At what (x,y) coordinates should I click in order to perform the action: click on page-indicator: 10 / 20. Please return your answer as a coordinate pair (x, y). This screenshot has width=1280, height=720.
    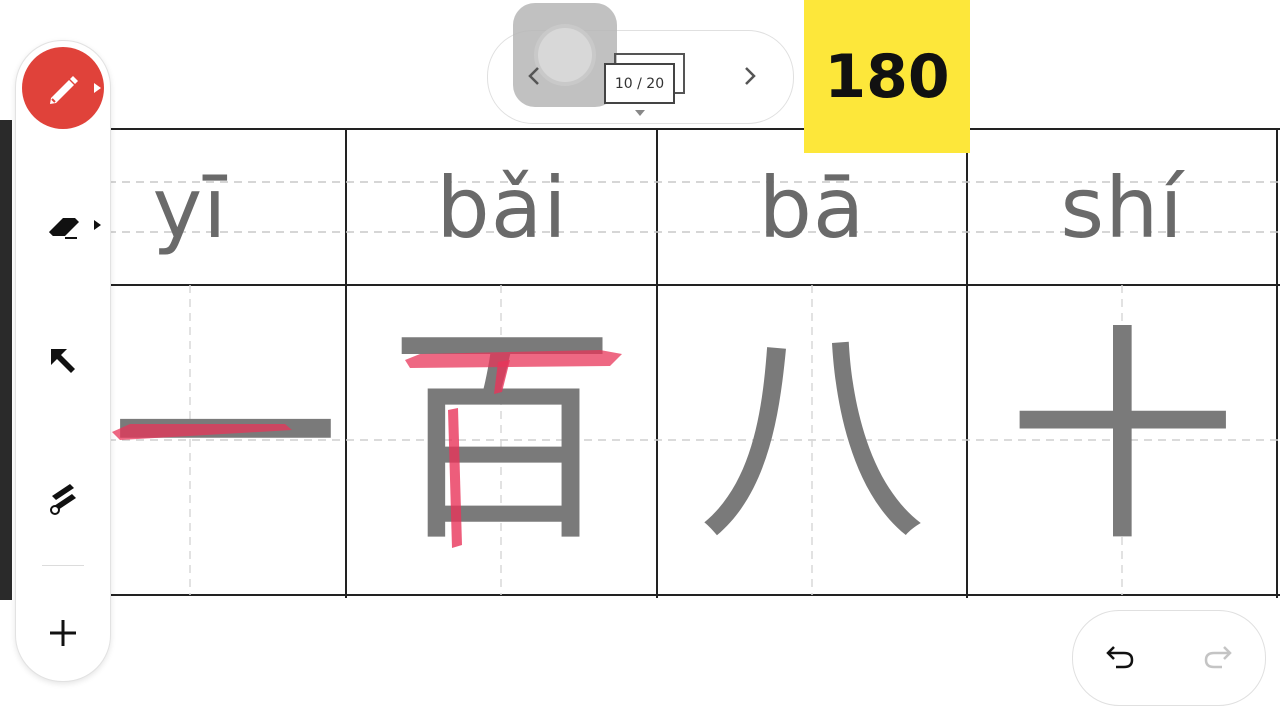
    Looking at the image, I should click on (639, 83).